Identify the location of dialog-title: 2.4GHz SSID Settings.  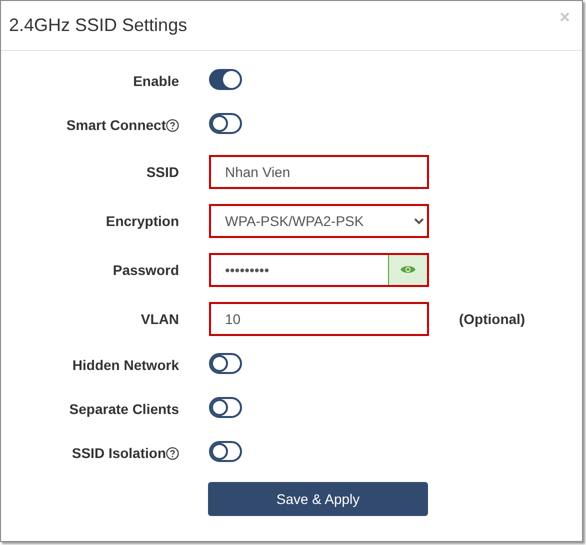
(98, 25).